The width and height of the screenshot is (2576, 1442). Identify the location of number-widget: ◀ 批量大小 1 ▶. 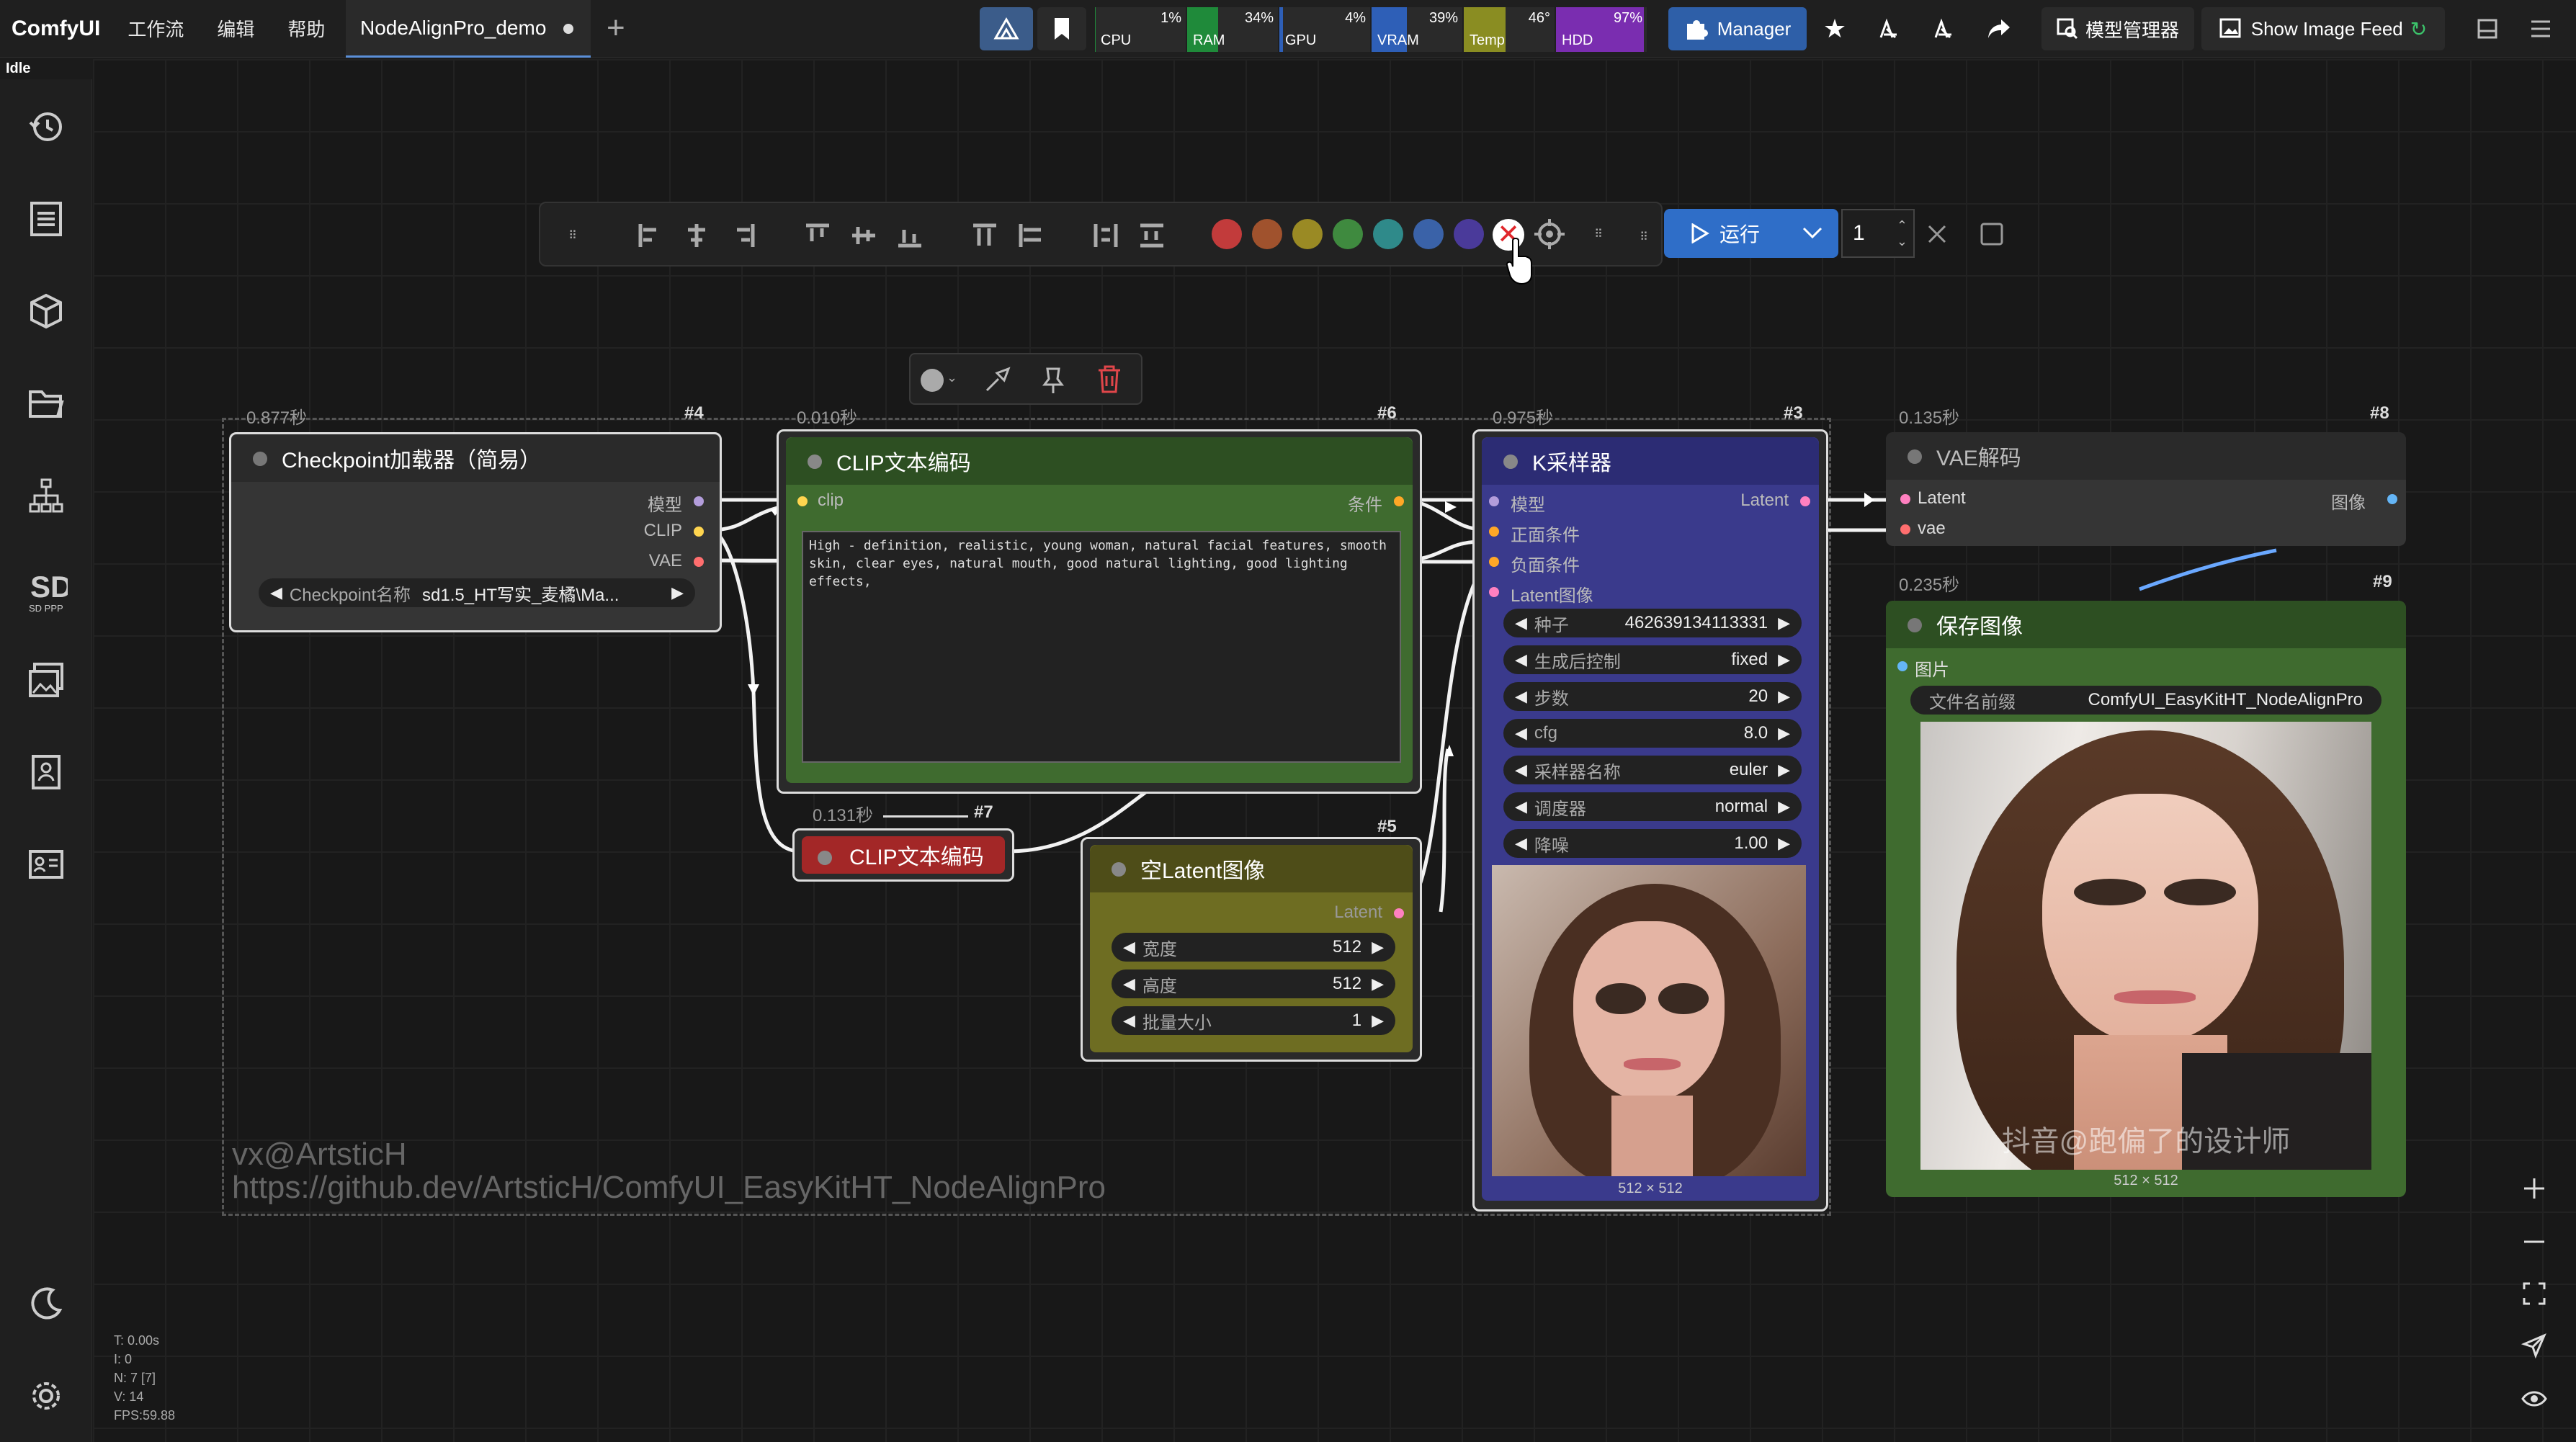
(1253, 1021).